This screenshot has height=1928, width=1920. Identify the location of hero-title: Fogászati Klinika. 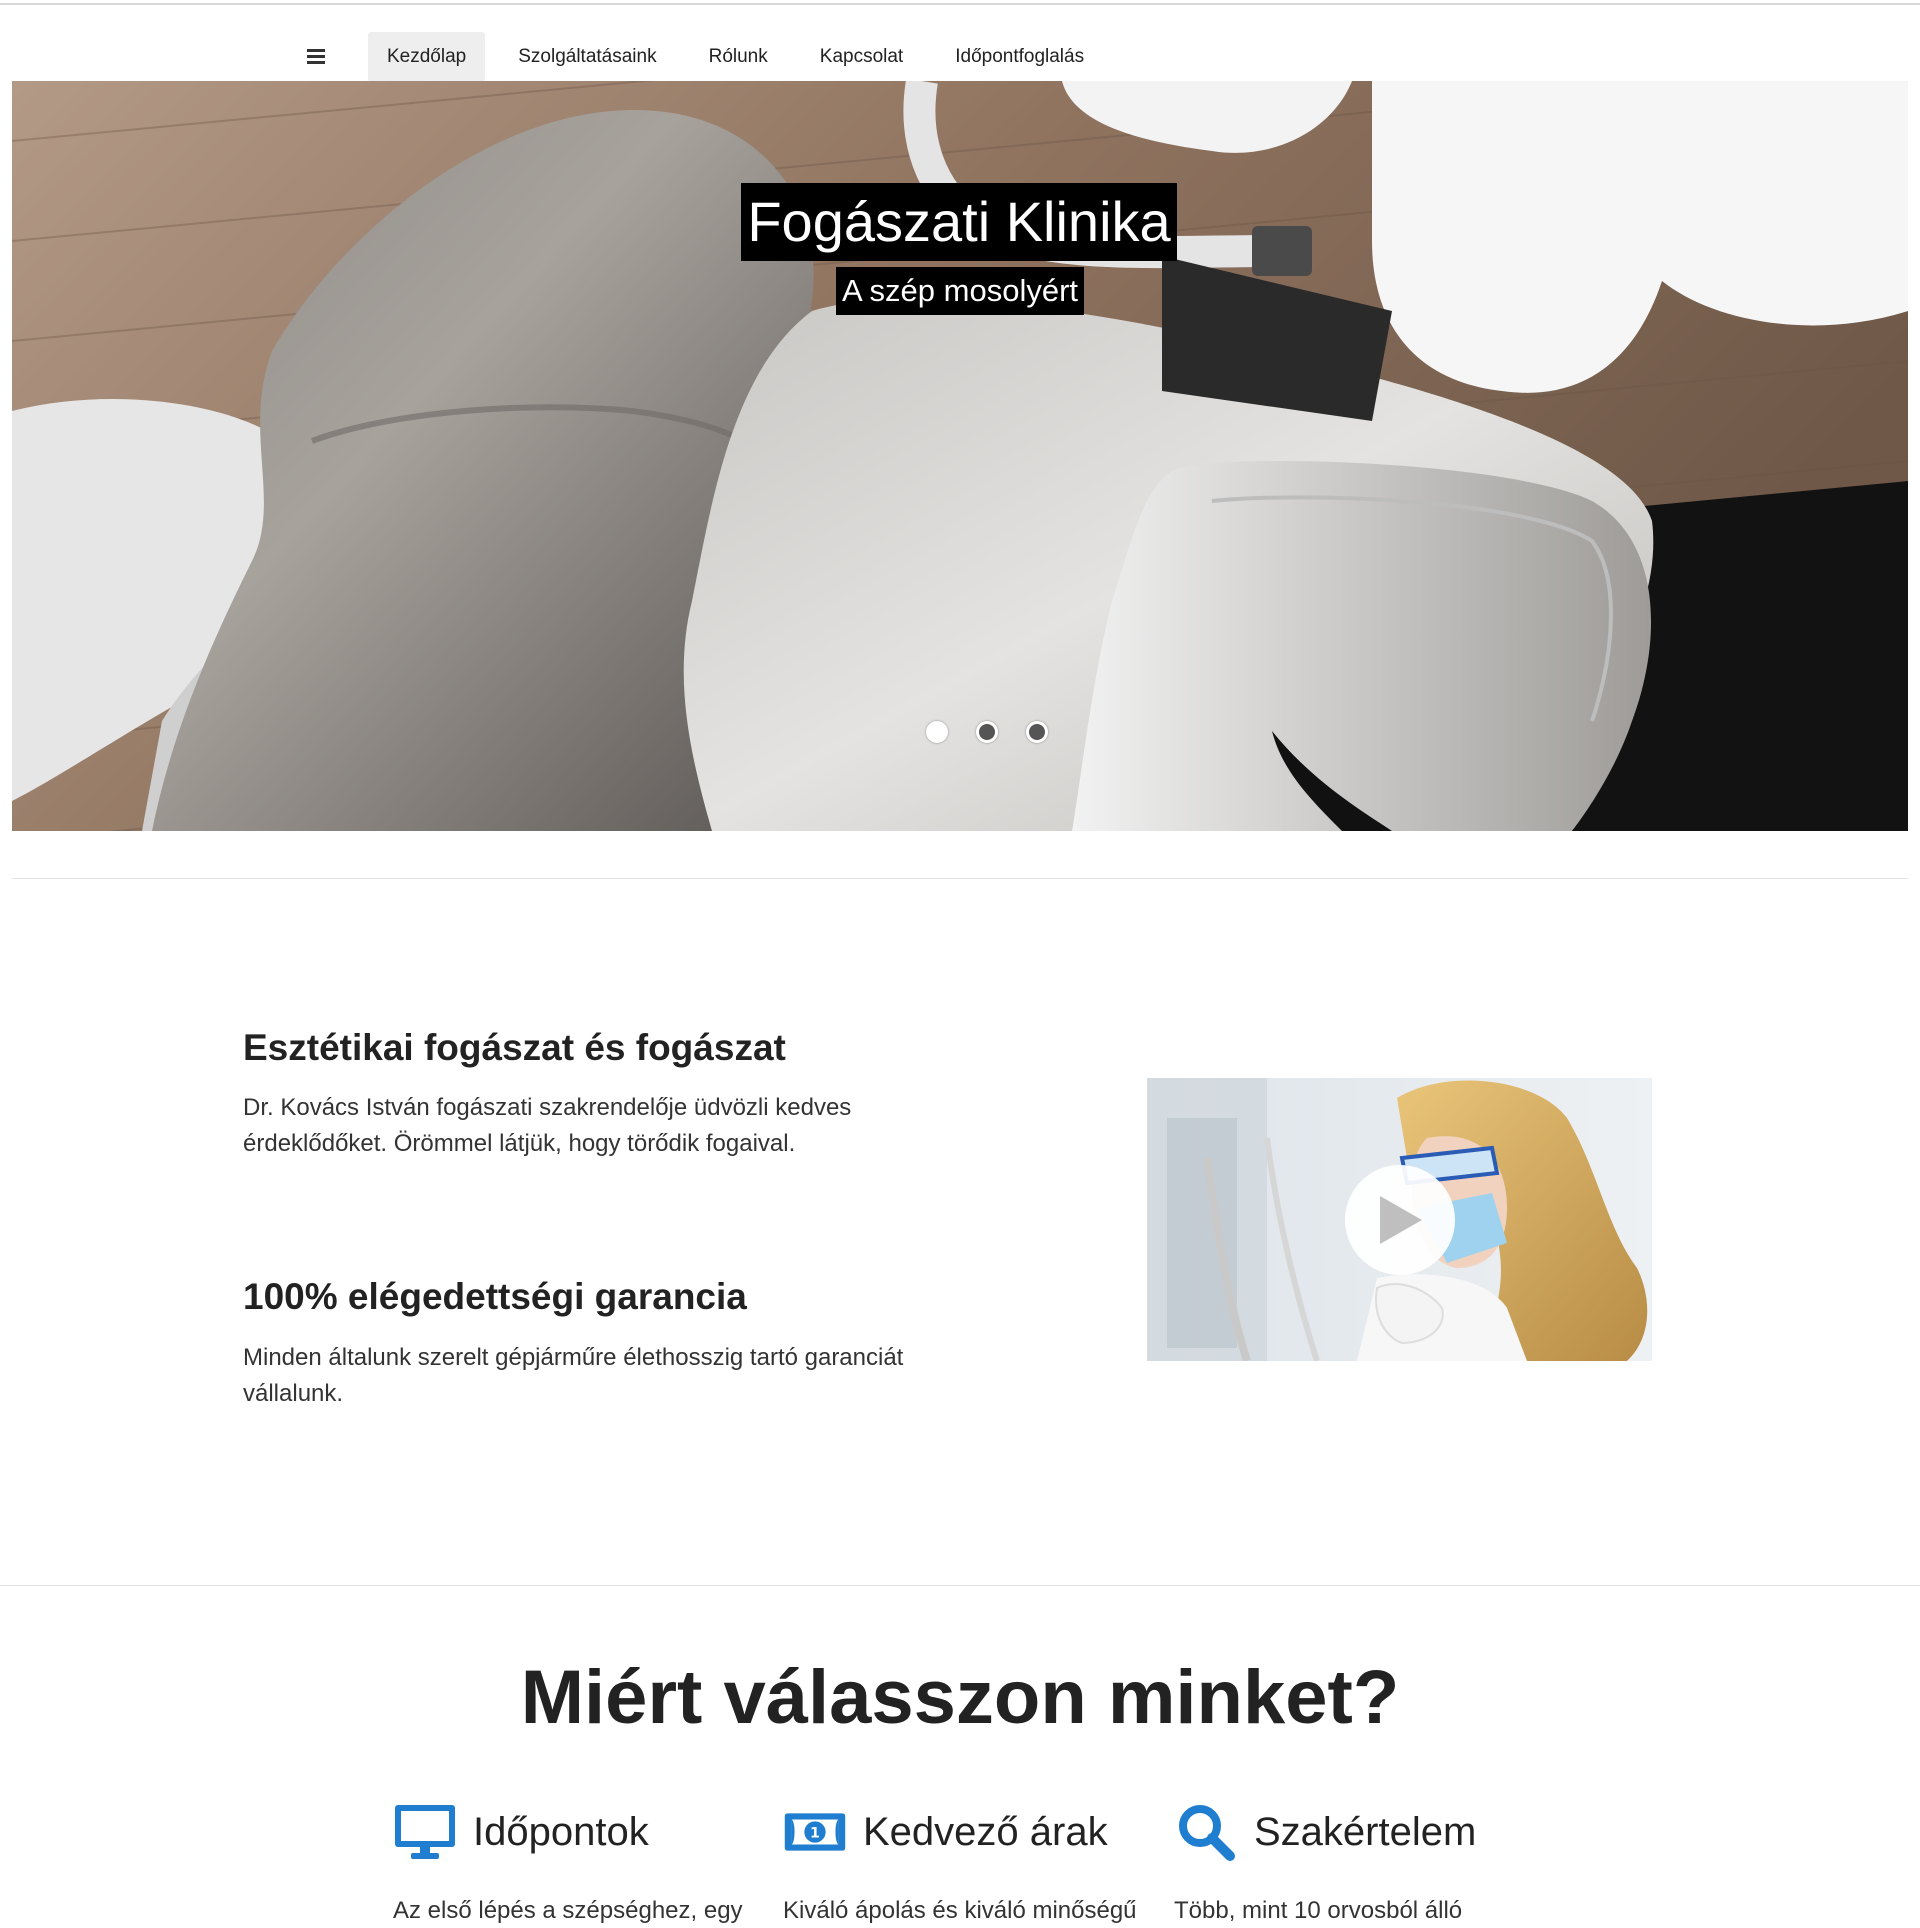
(959, 222).